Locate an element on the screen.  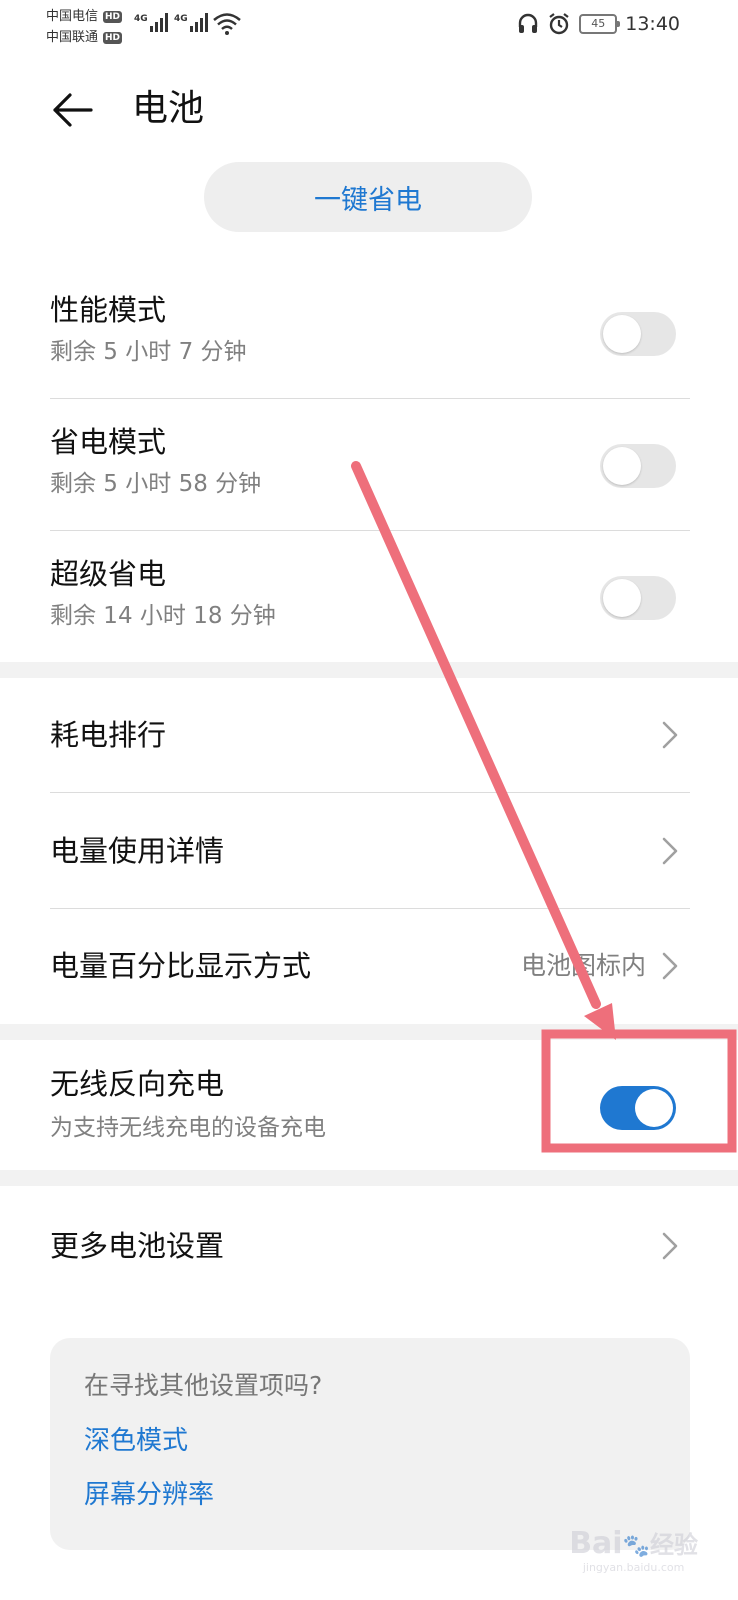
watermark-url: jingyan.baidu.com is located at coordinates (633, 1567).